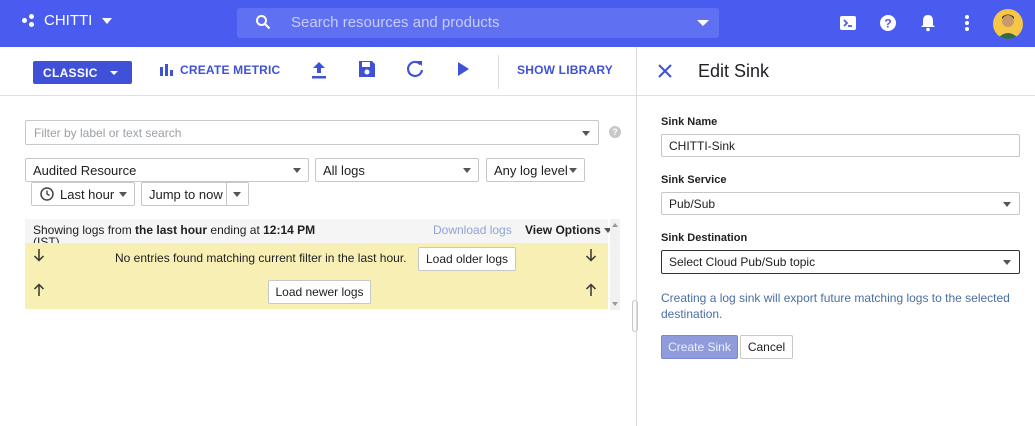 This screenshot has width=1035, height=426. Describe the element at coordinates (694, 180) in the screenshot. I see `sink-service-label: Sink Service` at that location.